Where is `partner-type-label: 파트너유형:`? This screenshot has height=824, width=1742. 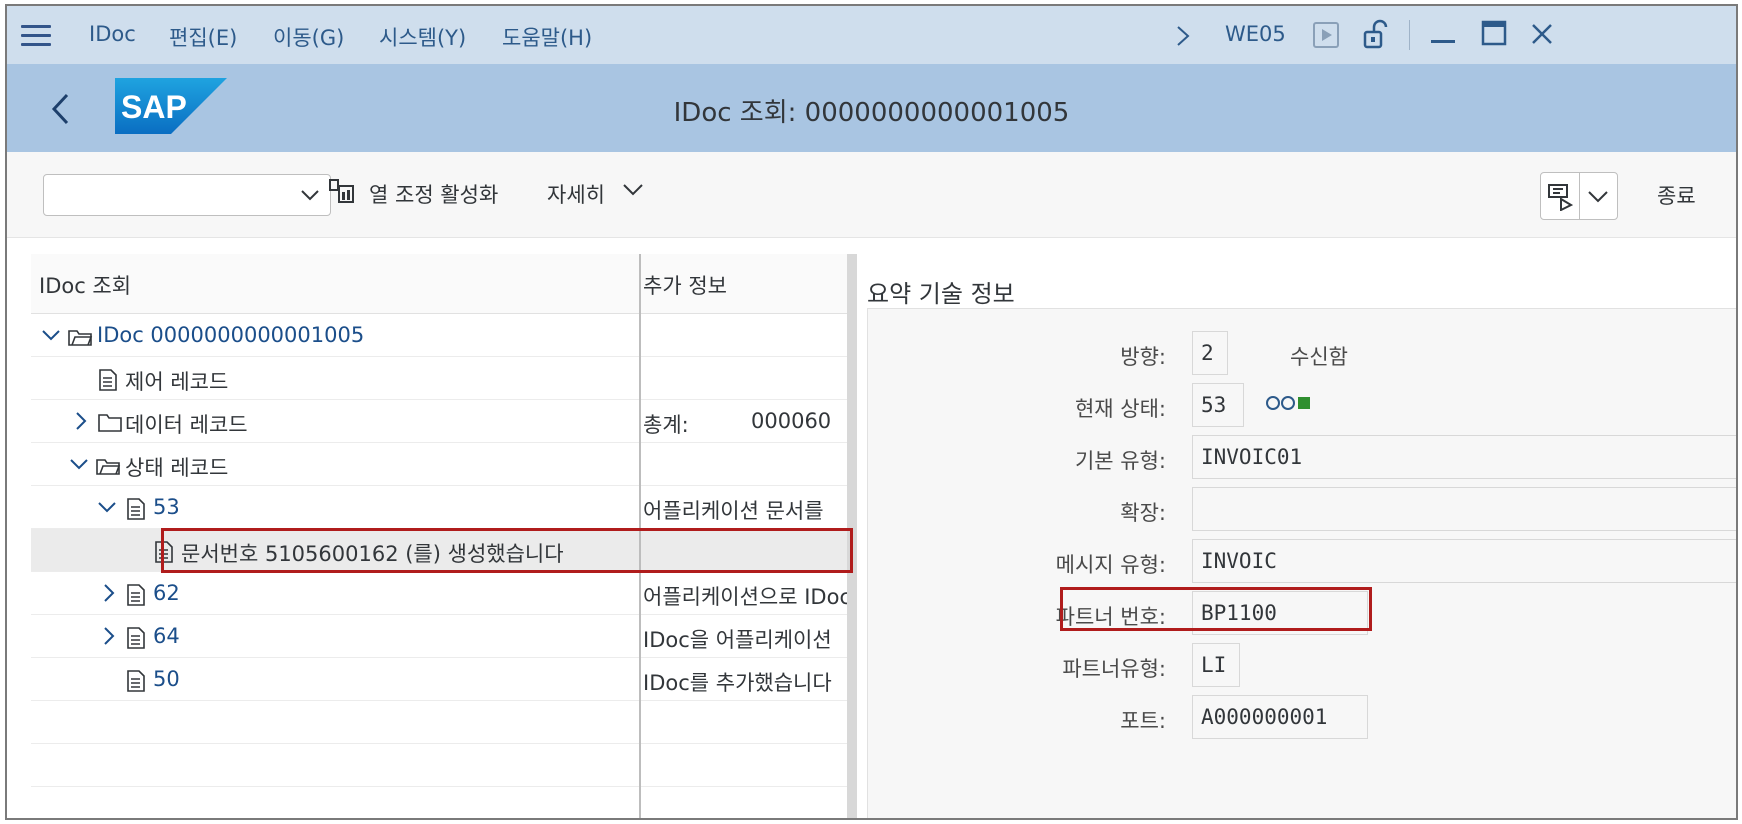 partner-type-label: 파트너유형: is located at coordinates (1114, 669).